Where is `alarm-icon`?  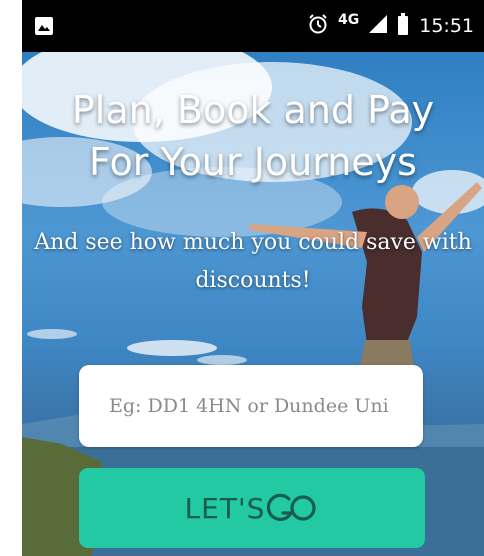
alarm-icon is located at coordinates (318, 26).